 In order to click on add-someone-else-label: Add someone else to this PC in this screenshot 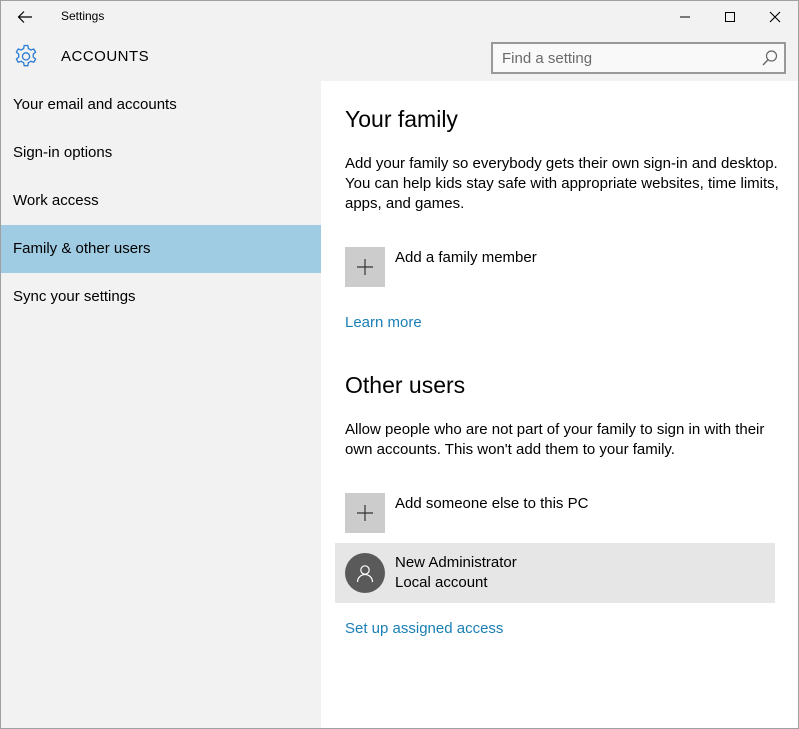, I will do `click(492, 503)`.